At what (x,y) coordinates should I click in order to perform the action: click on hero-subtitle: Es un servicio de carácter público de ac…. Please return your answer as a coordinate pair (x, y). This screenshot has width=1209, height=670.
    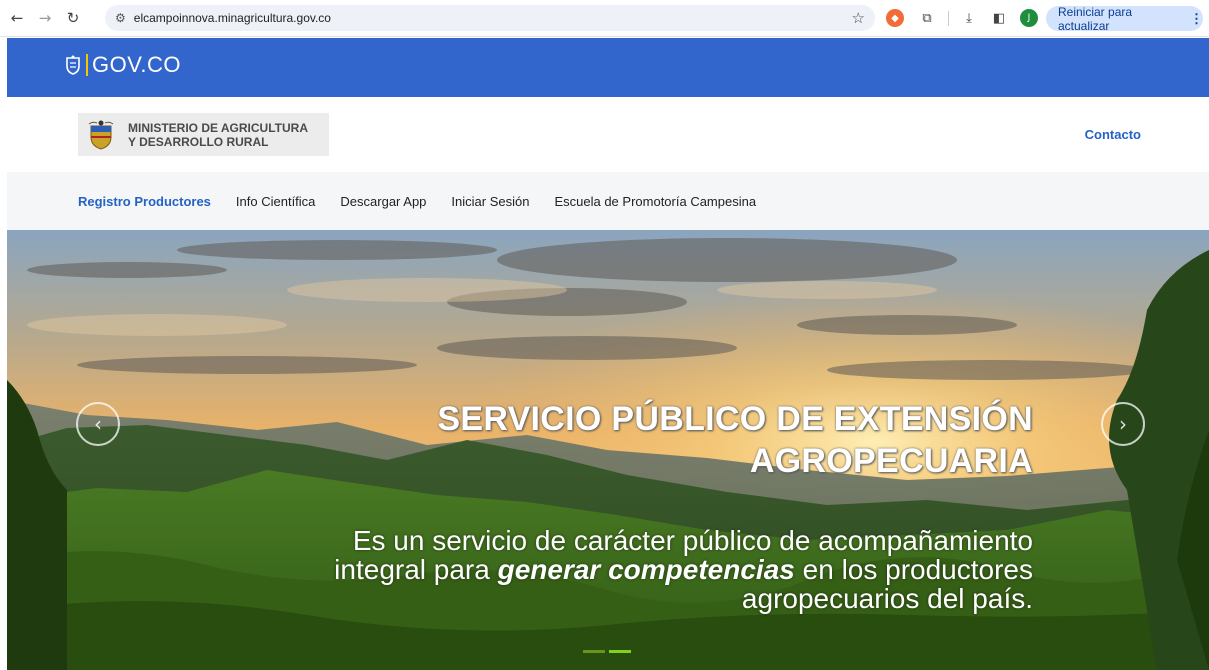
    Looking at the image, I should click on (583, 569).